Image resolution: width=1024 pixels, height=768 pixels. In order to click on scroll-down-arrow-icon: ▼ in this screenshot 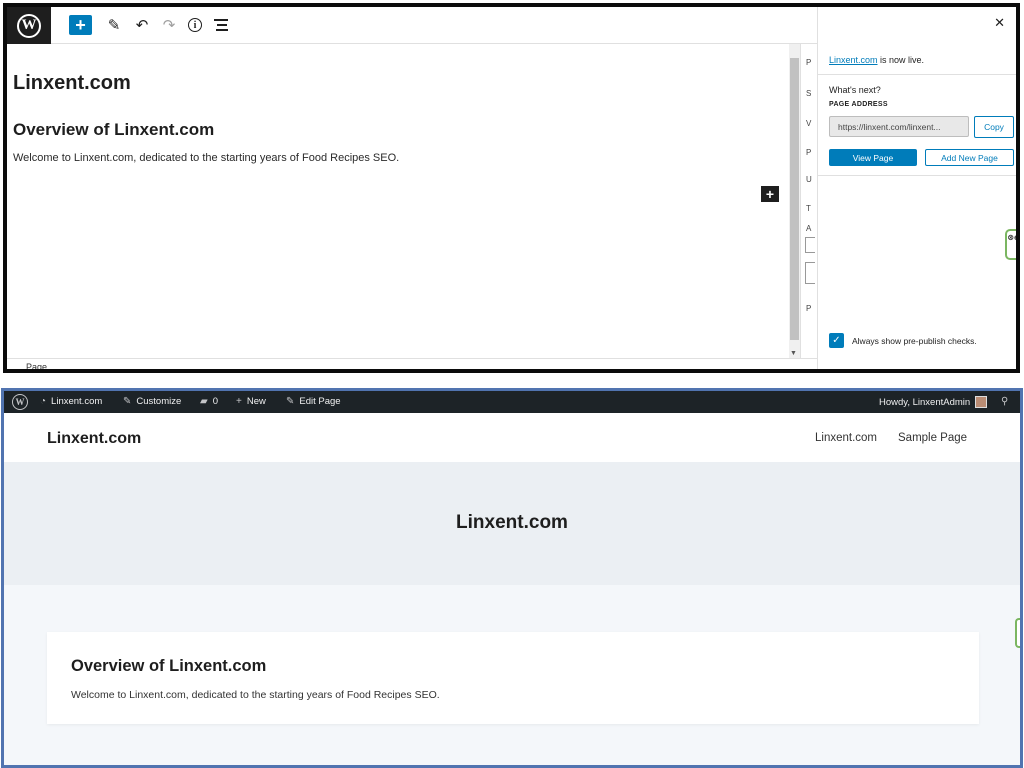, I will do `click(793, 353)`.